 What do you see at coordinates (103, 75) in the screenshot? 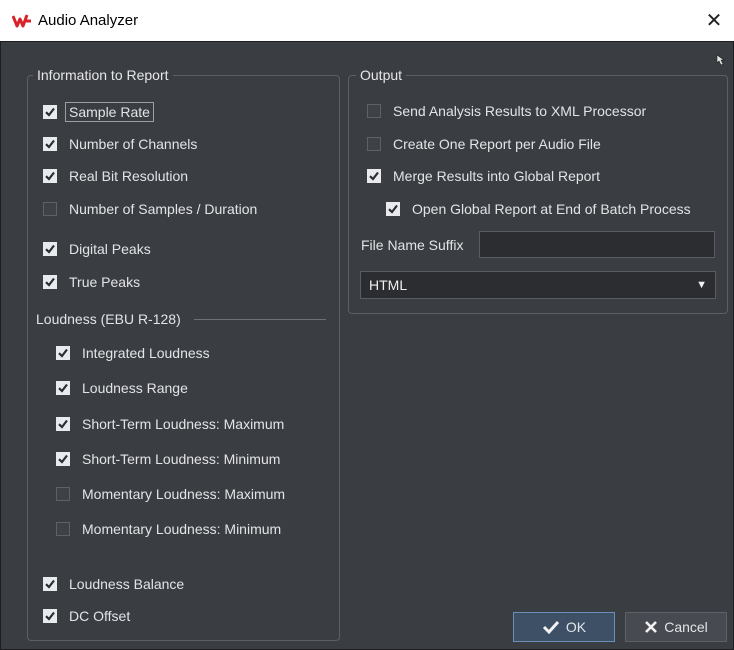
I see `information-group-title: Information to Report` at bounding box center [103, 75].